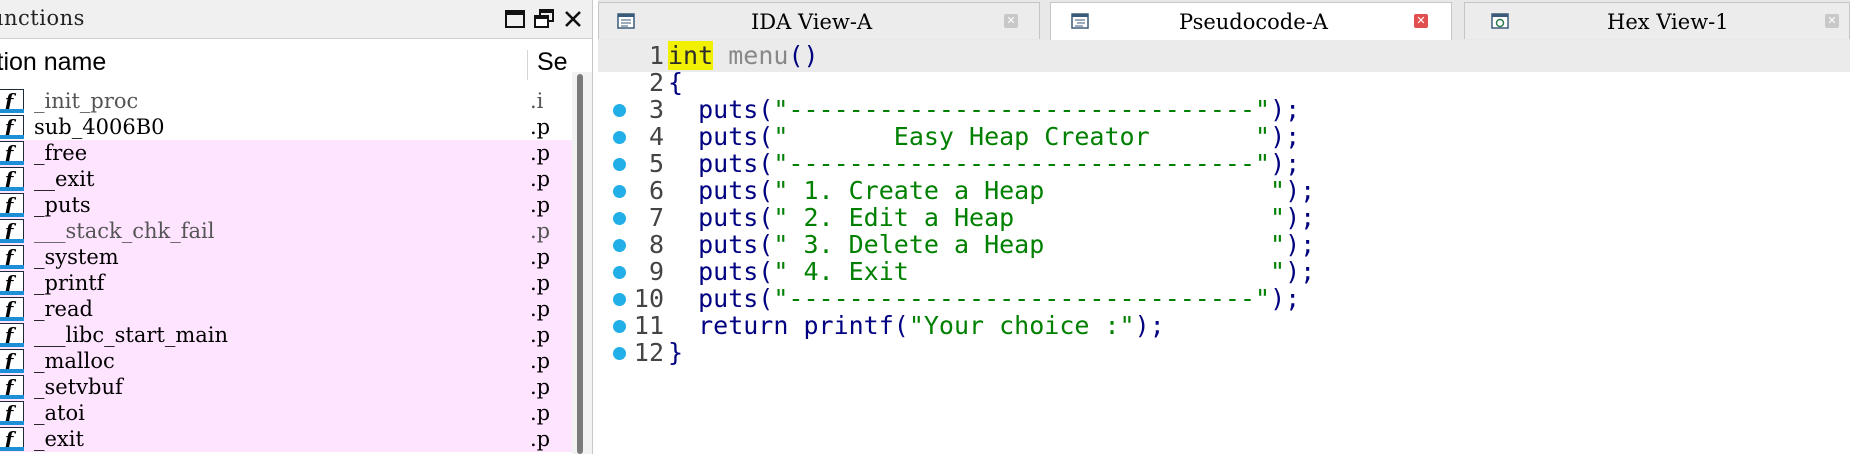 This screenshot has height=454, width=1850. I want to click on function-row: f _malloc .p, so click(286, 361).